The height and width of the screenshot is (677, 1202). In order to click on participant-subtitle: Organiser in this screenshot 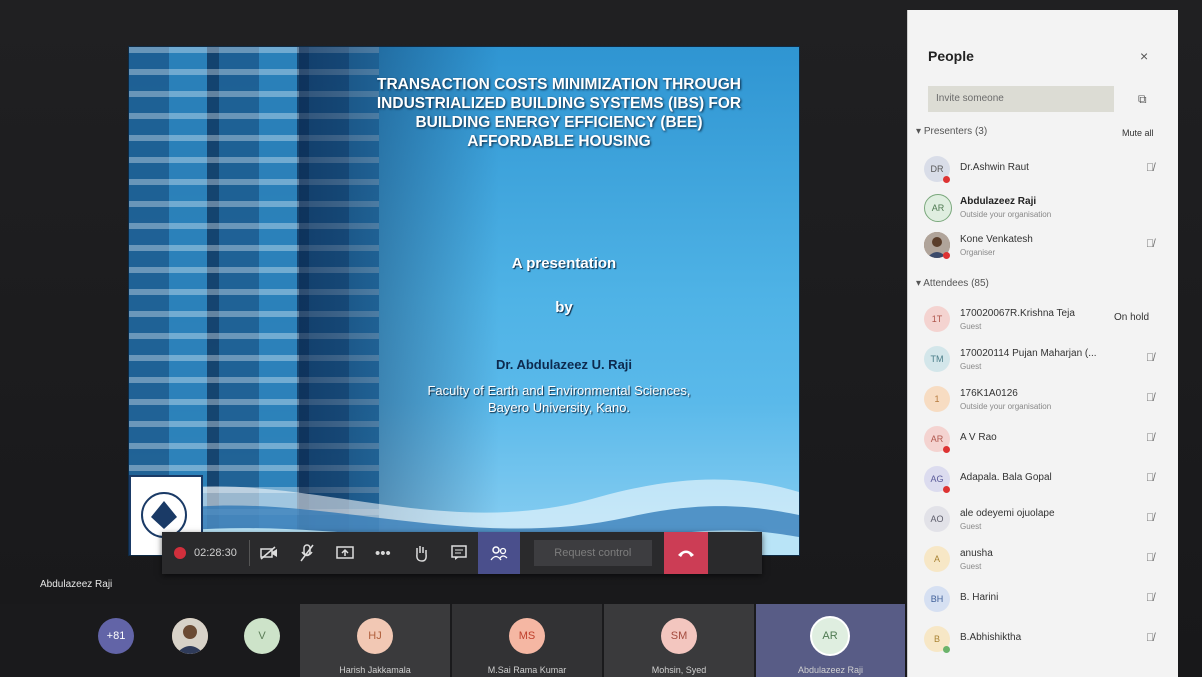, I will do `click(978, 252)`.